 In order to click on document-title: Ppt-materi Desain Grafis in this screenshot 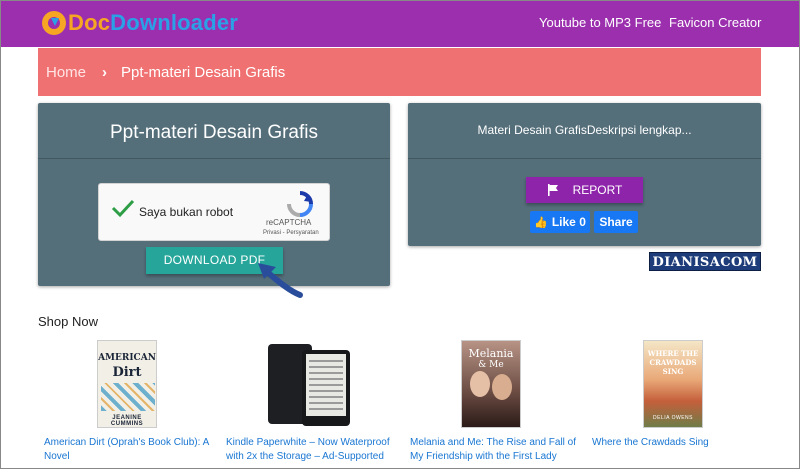, I will do `click(213, 132)`.